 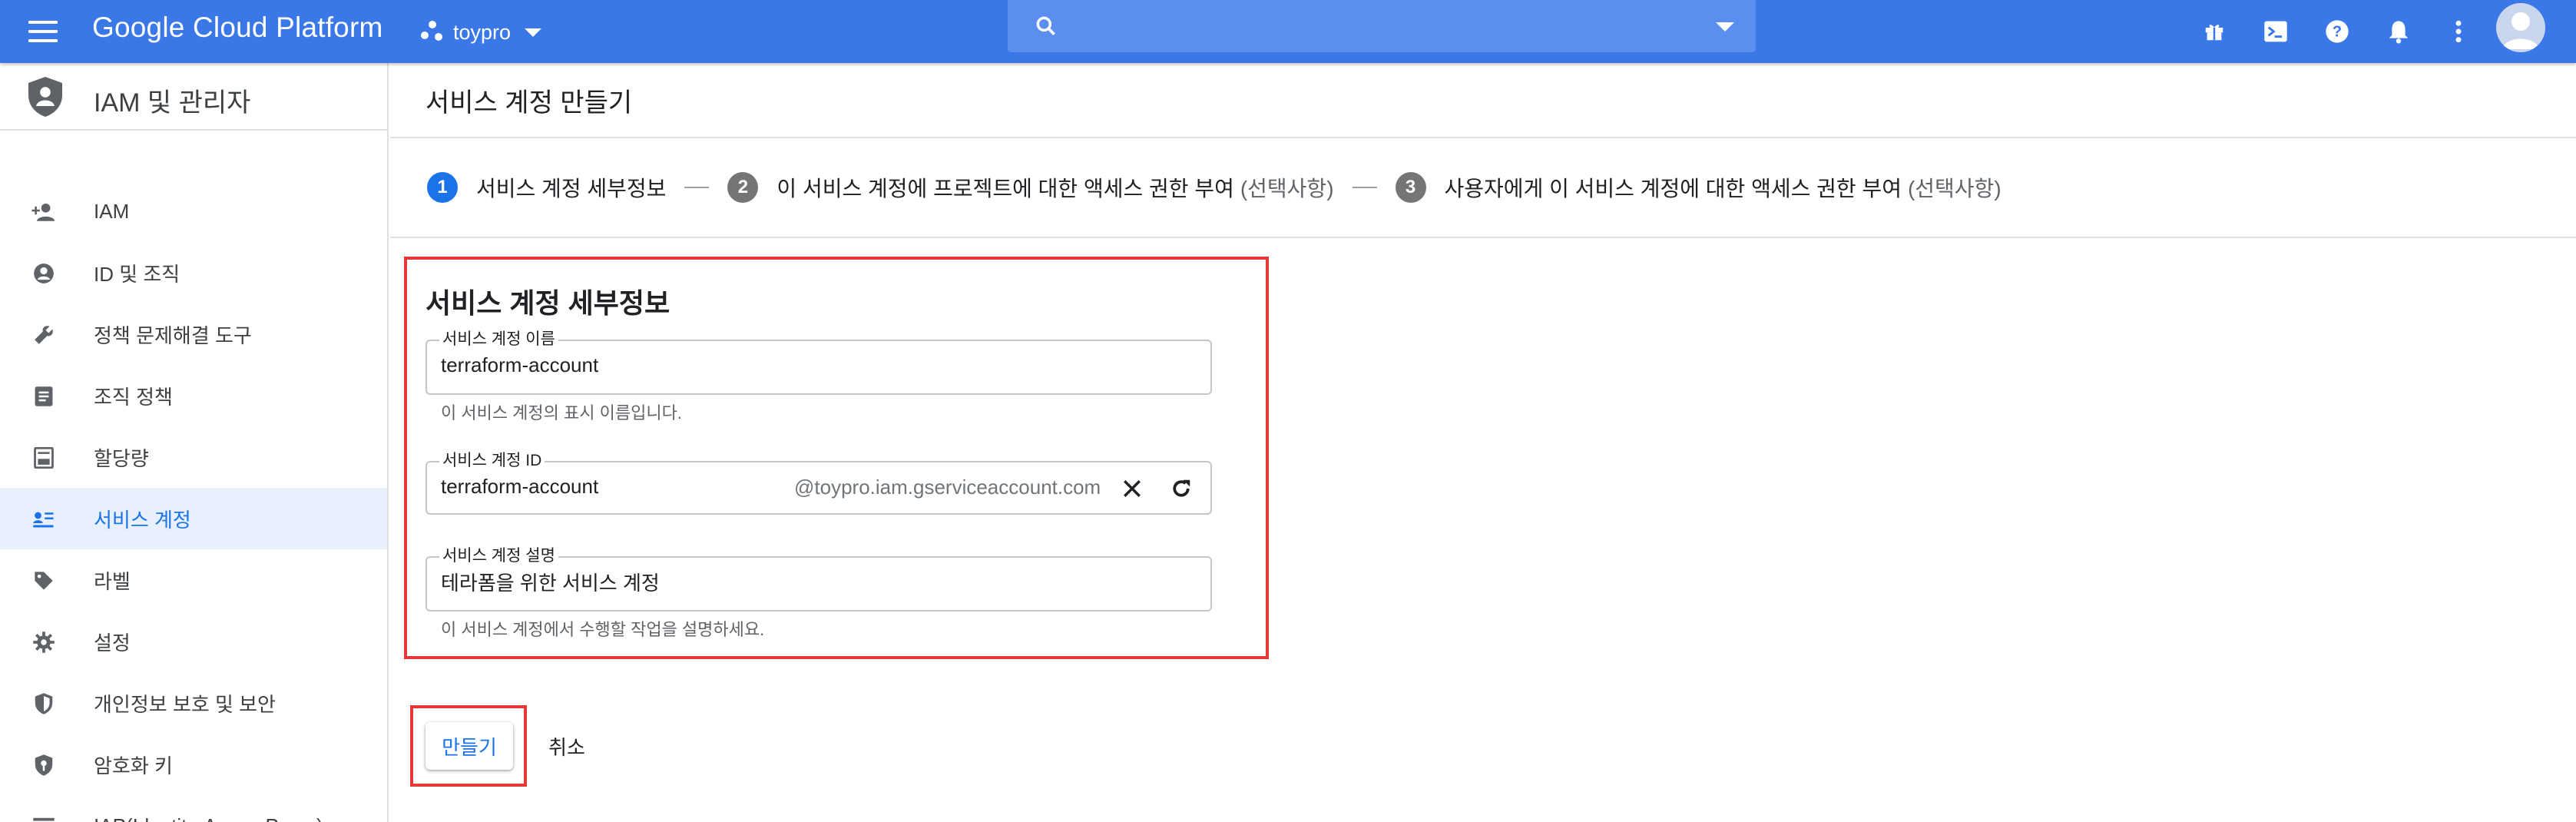 I want to click on sidebar-item-labels: 라벨, so click(x=193, y=580).